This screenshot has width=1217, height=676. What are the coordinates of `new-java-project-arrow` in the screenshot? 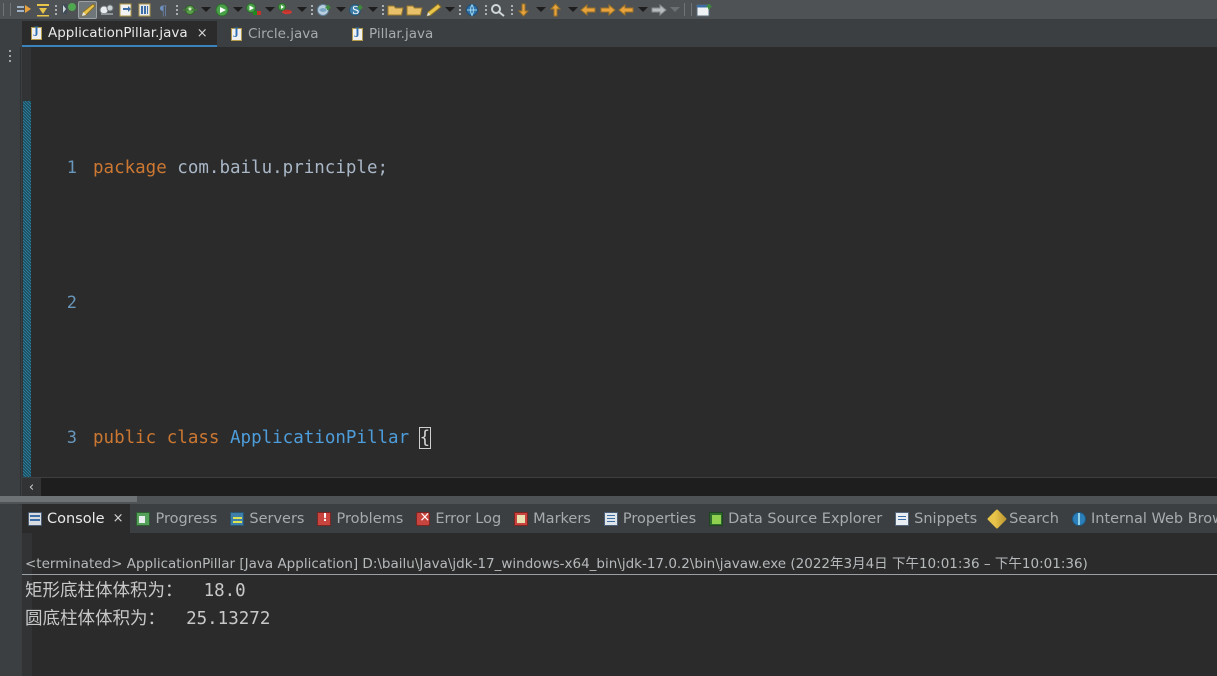 It's located at (340, 10).